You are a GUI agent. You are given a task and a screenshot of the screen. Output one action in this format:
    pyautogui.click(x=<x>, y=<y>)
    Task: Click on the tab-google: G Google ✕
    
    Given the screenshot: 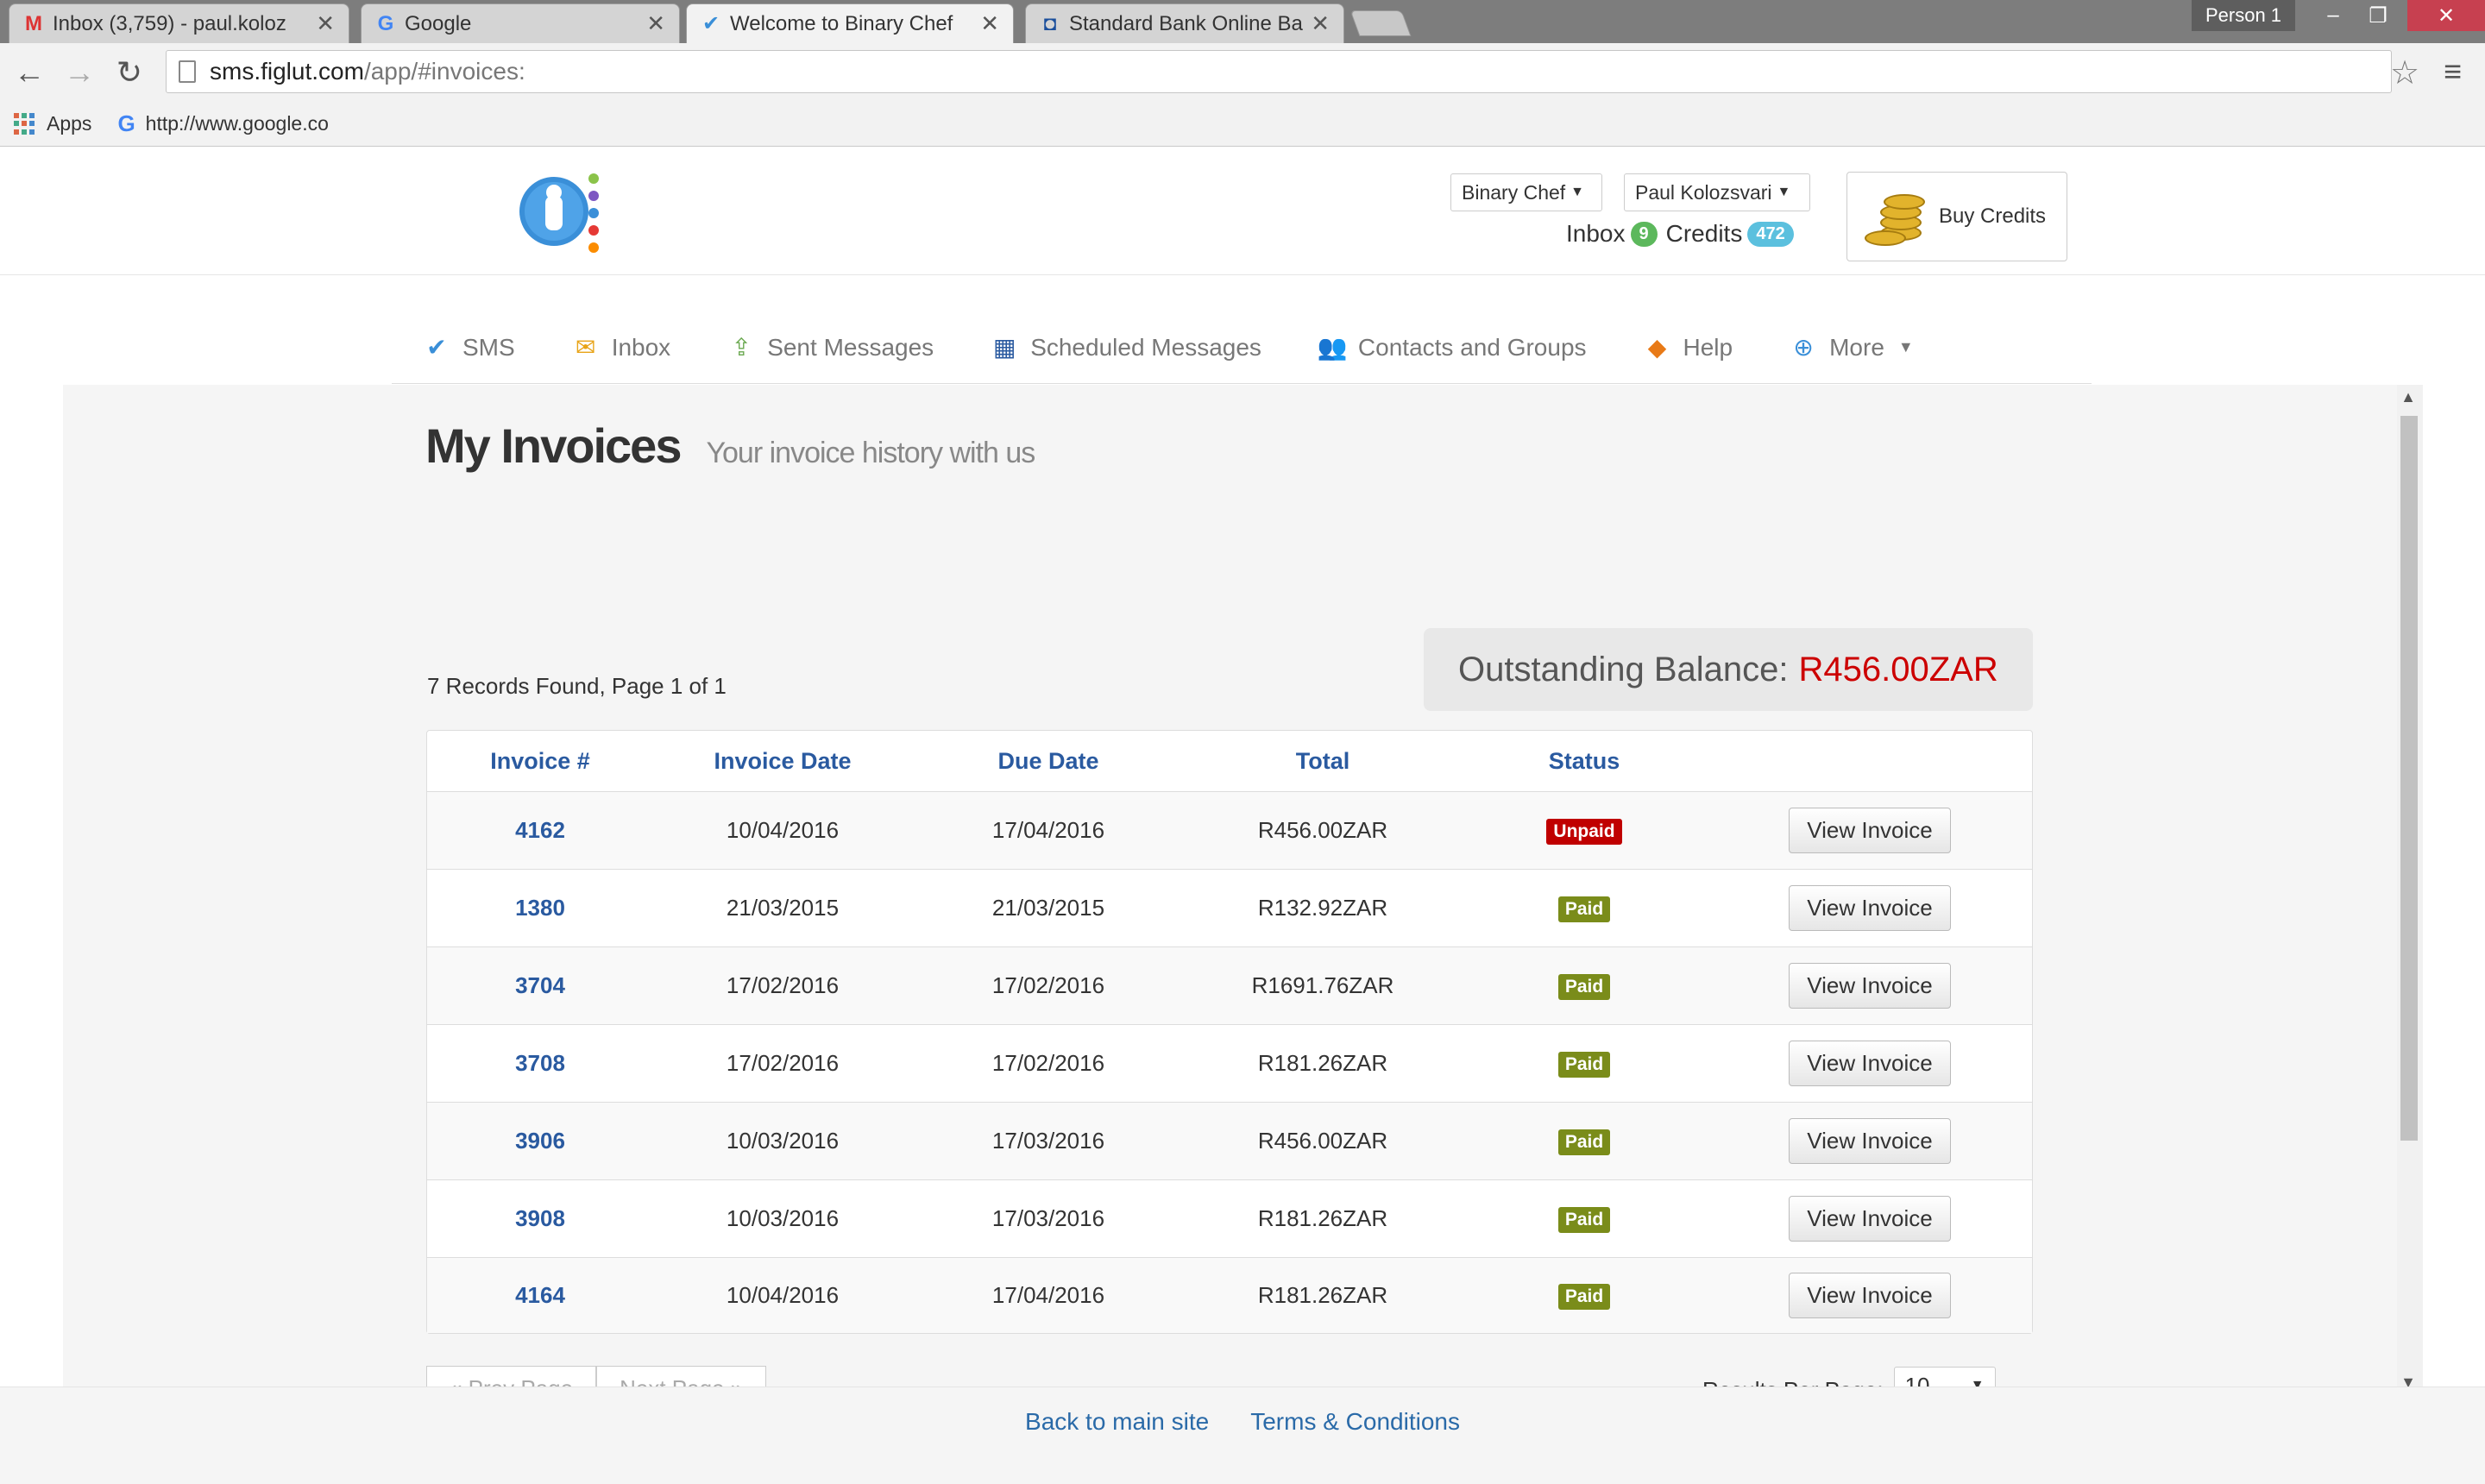 What is the action you would take?
    pyautogui.click(x=520, y=23)
    